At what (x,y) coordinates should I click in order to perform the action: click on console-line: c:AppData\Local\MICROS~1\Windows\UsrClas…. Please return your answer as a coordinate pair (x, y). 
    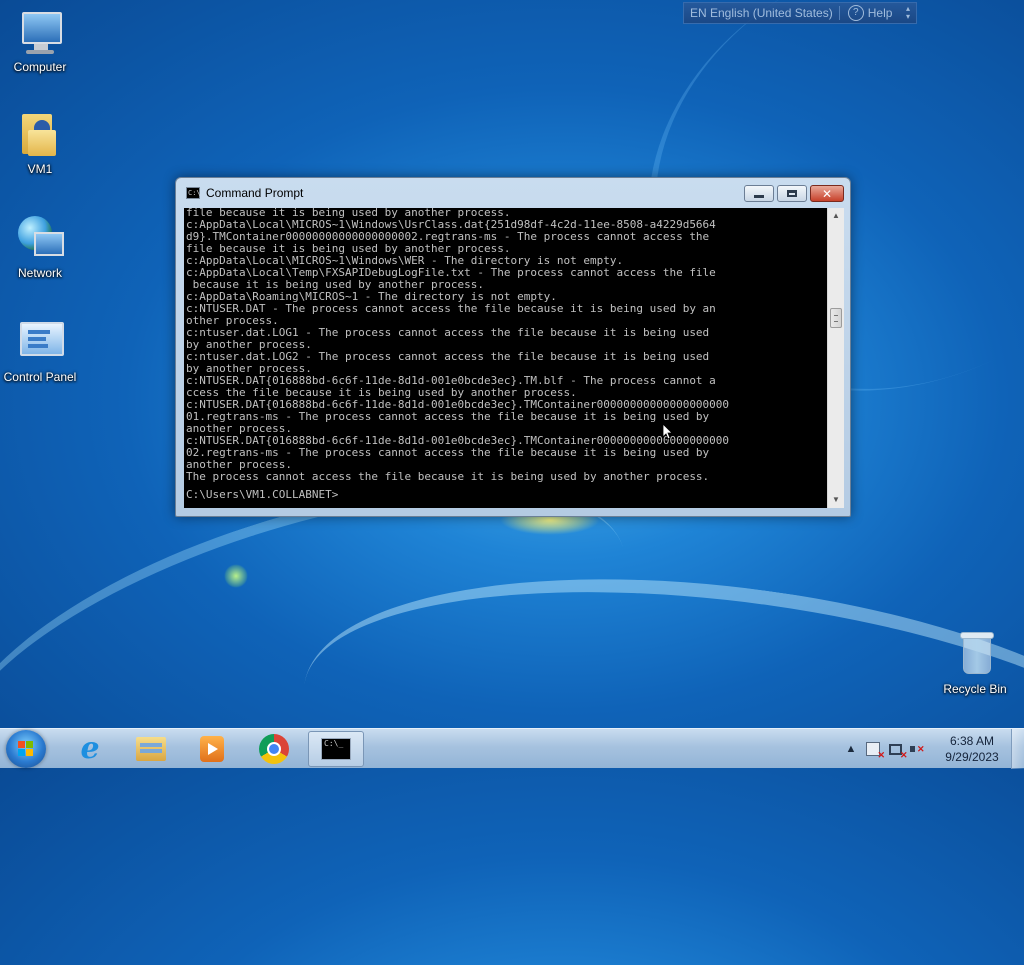
    Looking at the image, I should click on (451, 225).